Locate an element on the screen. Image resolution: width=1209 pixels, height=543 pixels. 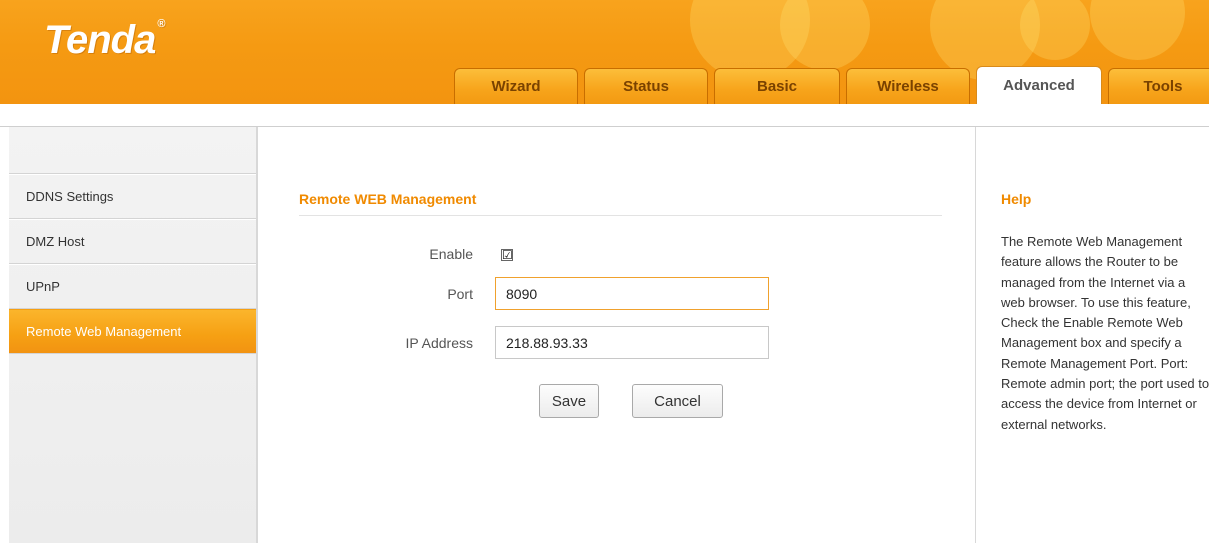
tab-wizard: Wizard is located at coordinates (516, 86).